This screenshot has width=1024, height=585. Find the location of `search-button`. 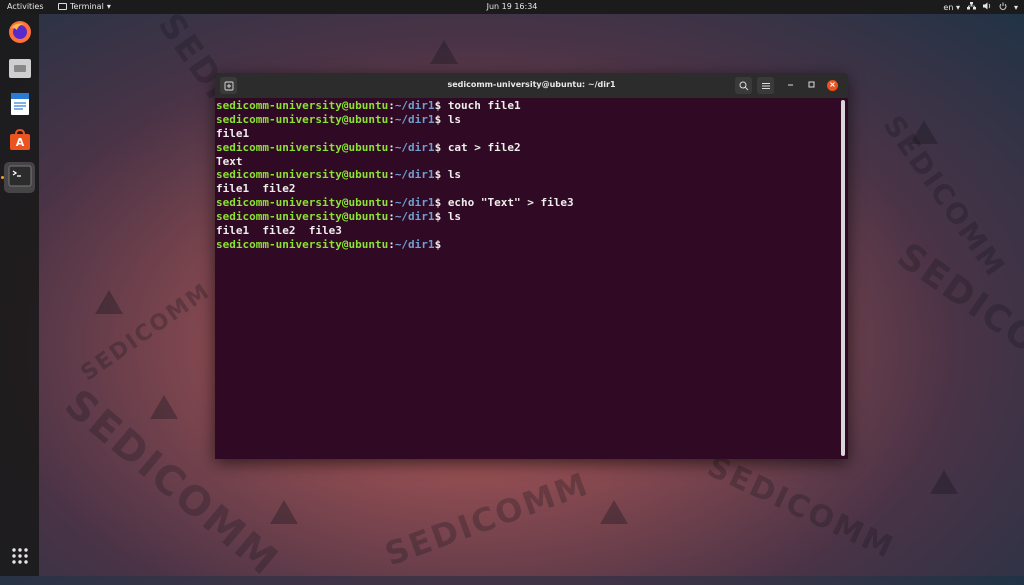

search-button is located at coordinates (743, 85).